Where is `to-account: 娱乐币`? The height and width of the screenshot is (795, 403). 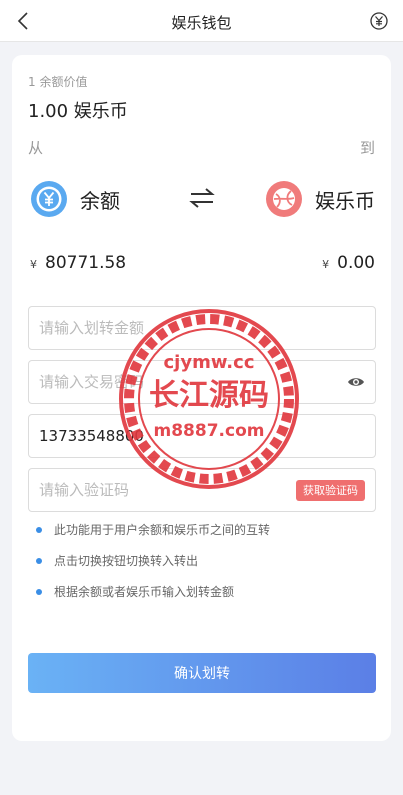 to-account: 娱乐币 is located at coordinates (320, 199).